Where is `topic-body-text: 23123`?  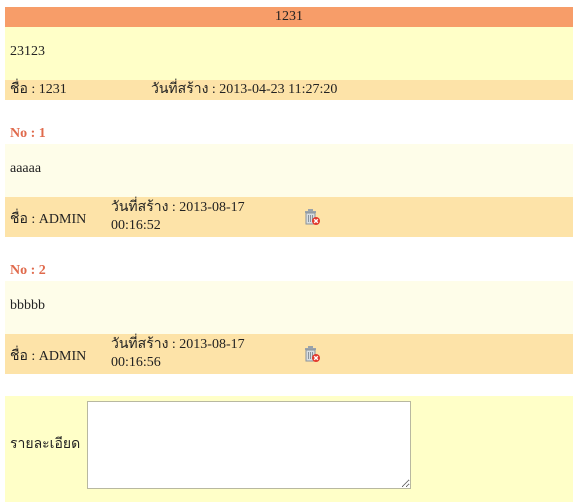 topic-body-text: 23123 is located at coordinates (27, 51).